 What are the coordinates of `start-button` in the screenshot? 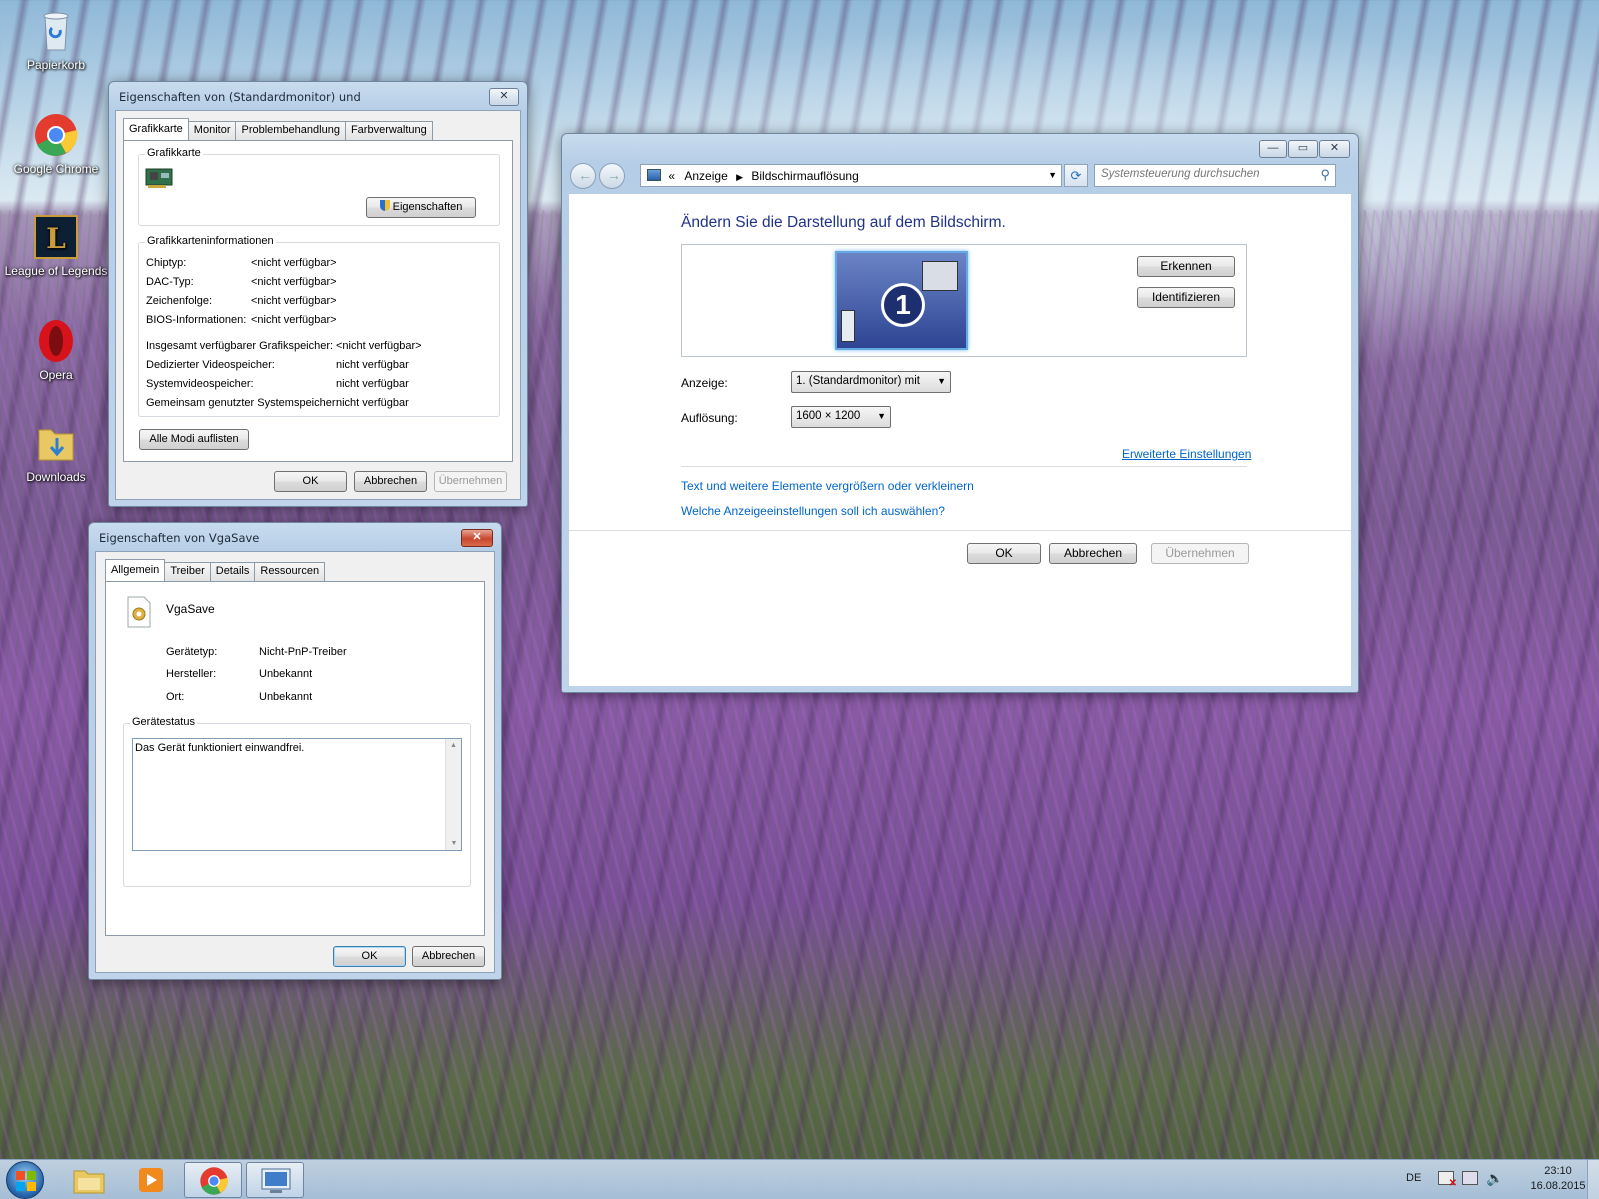 It's located at (25, 1180).